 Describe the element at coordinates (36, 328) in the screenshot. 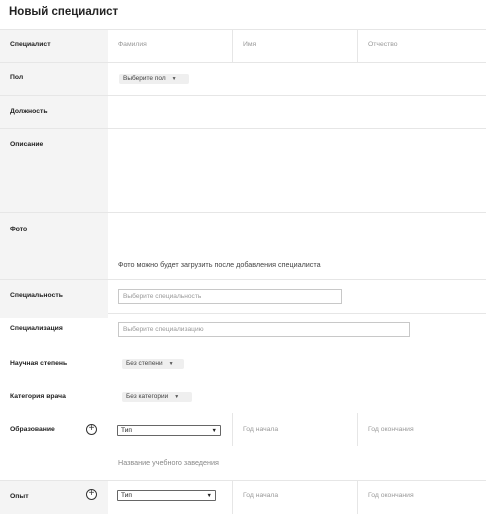

I see `specialization-label: Специализация` at that location.